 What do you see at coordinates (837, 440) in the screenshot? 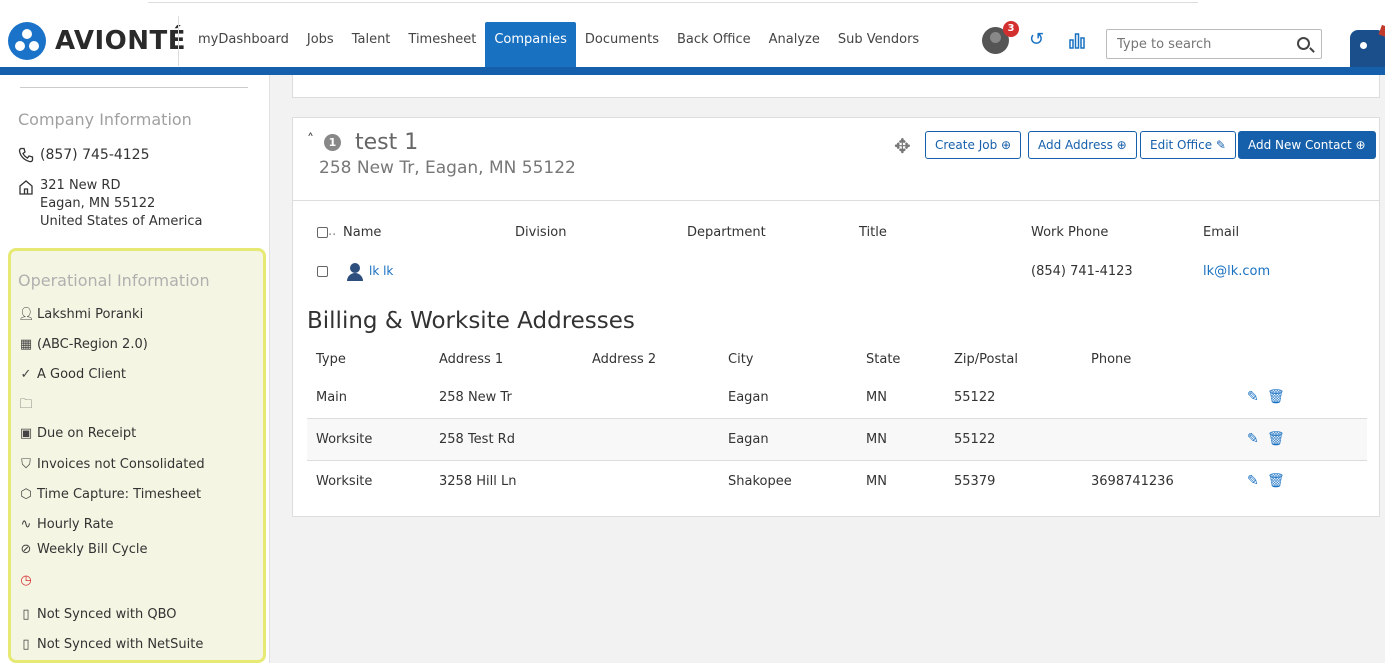
I see `table-row: Worksite 258 Test Rd Eagan MN 55122 ✎ 🗑︎` at bounding box center [837, 440].